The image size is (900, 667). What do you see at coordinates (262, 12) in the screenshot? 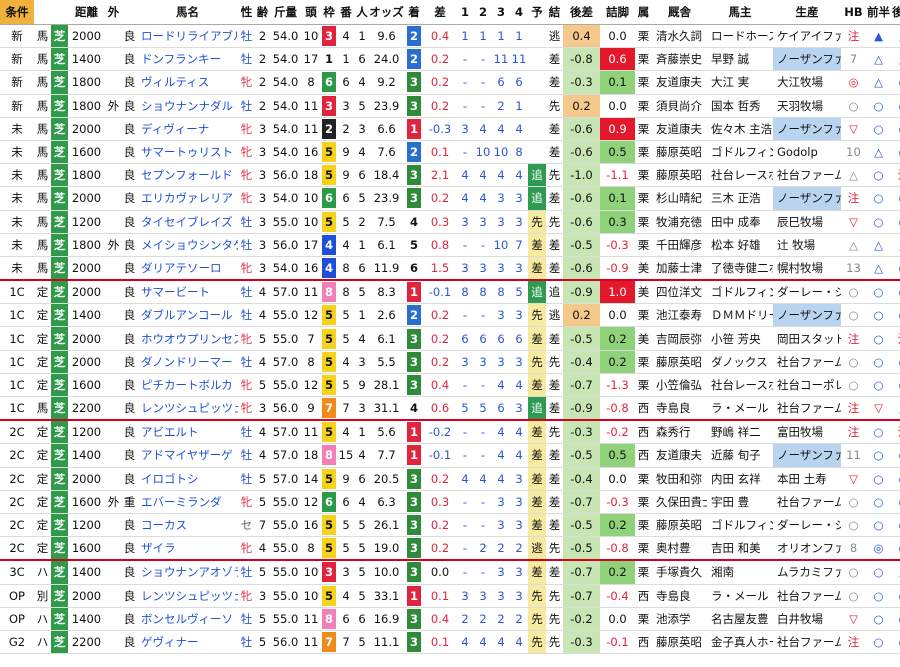
I see `header-age: 齢` at bounding box center [262, 12].